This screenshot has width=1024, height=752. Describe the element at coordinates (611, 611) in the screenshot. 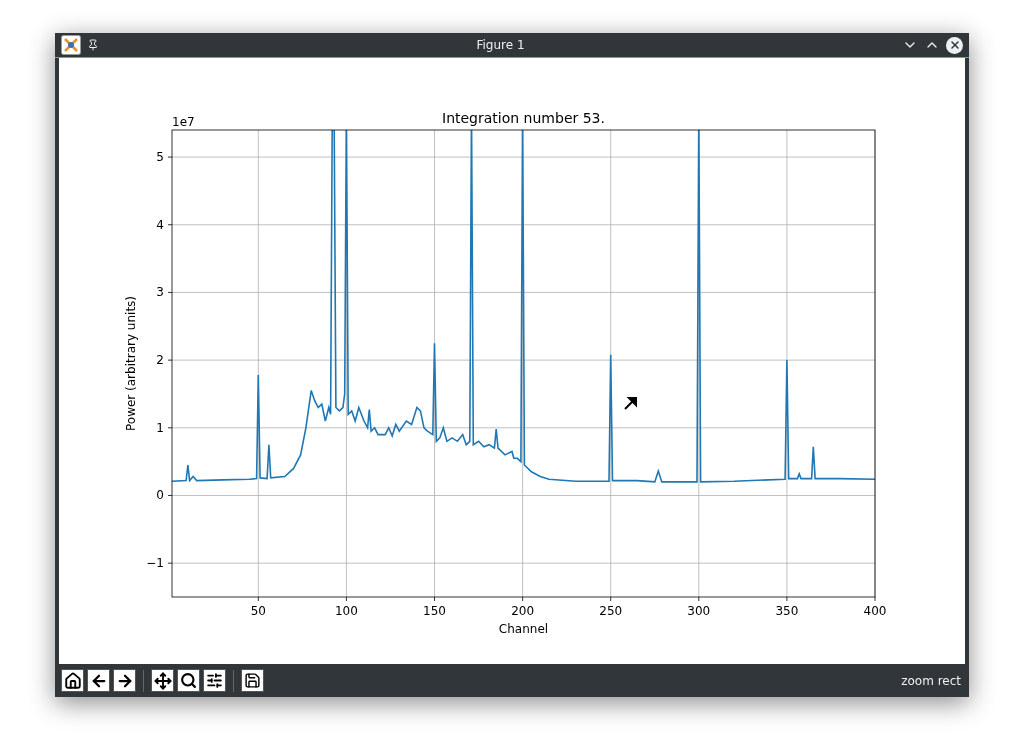

I see `tick-label: 250` at that location.